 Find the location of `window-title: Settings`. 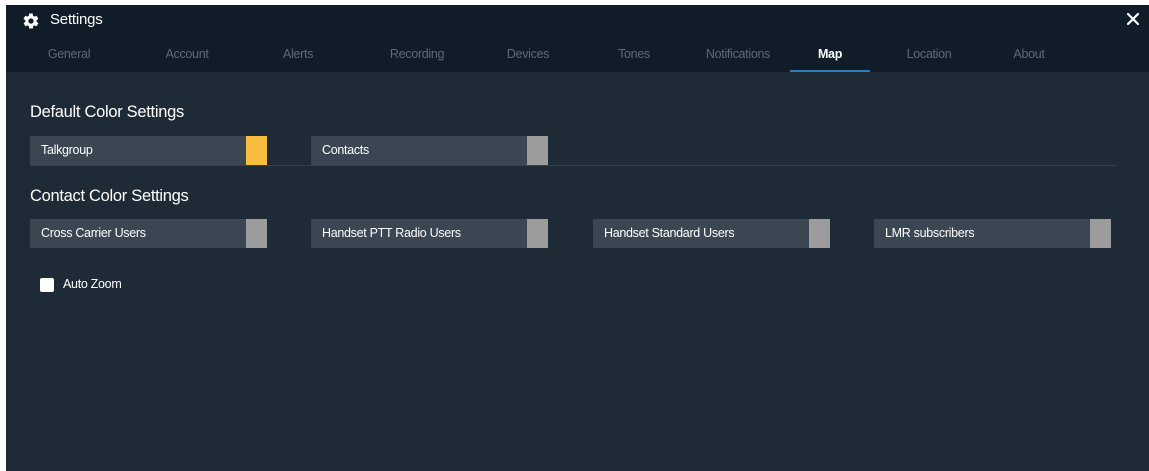

window-title: Settings is located at coordinates (76, 19).